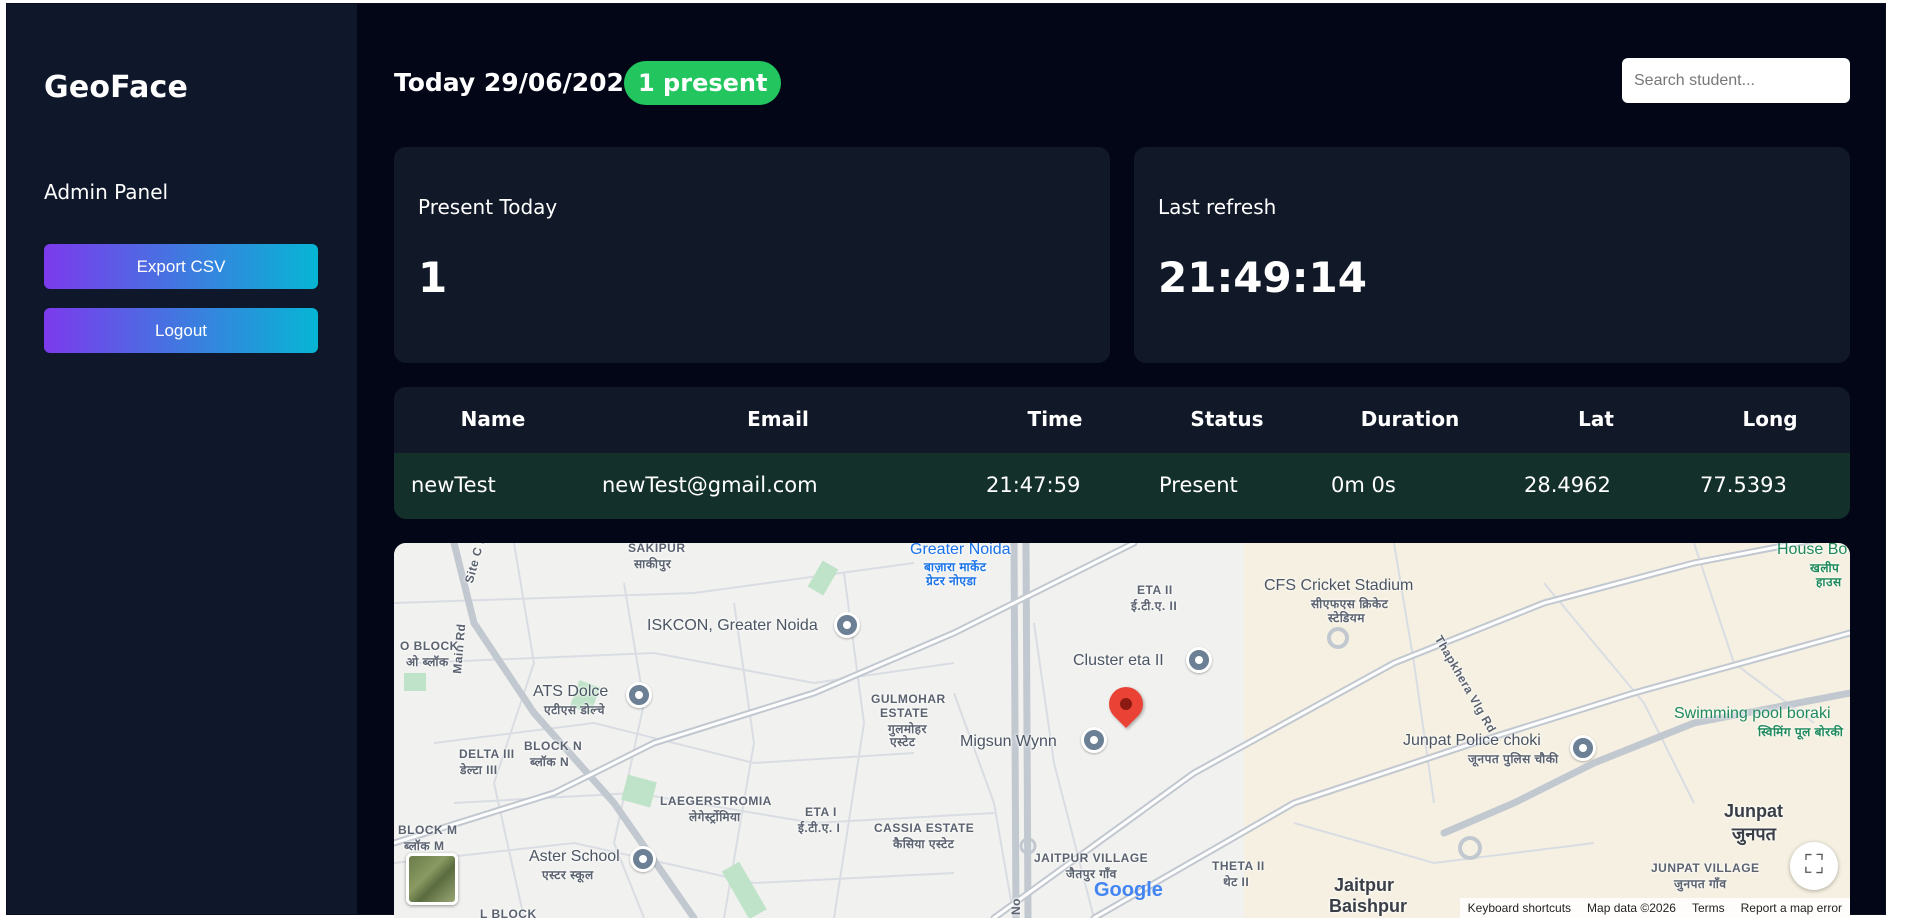 The image size is (1911, 918). What do you see at coordinates (1128, 890) in the screenshot?
I see `google-logo: Google` at bounding box center [1128, 890].